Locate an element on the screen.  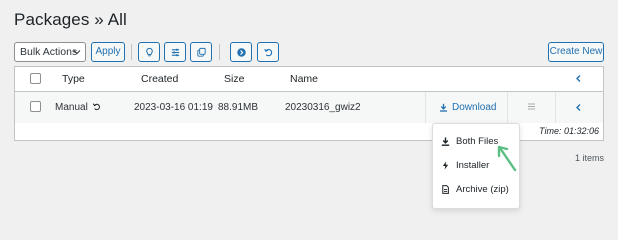
menu-item-label: Archive (zip) is located at coordinates (482, 189).